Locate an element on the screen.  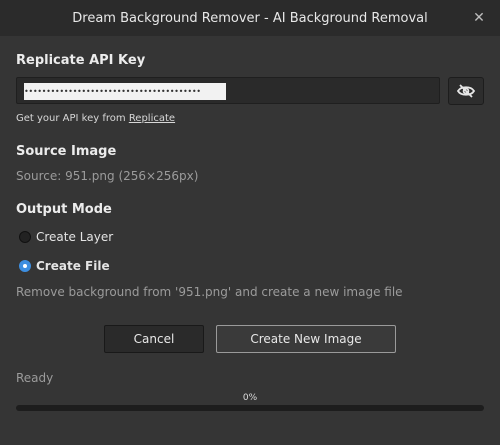
radio-create-file: Create File is located at coordinates (64, 266).